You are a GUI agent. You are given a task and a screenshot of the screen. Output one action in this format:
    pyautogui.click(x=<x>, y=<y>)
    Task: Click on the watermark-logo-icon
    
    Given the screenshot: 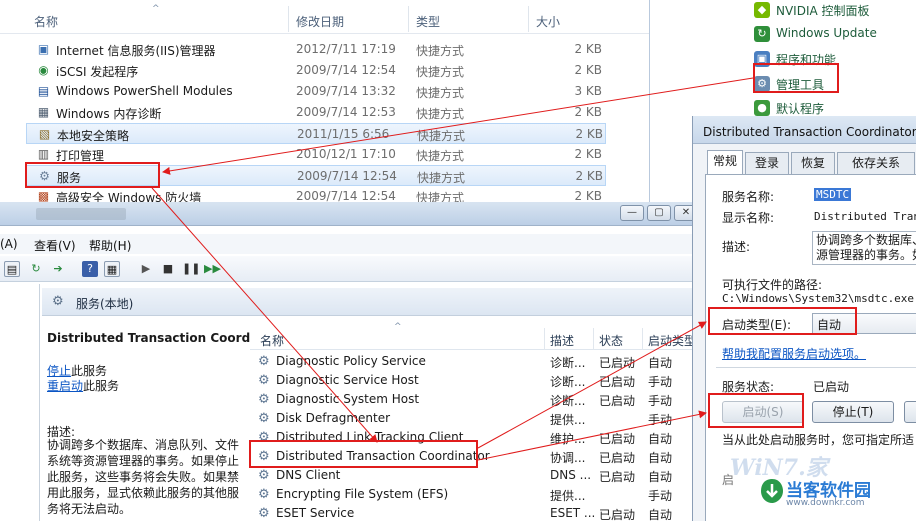 What is the action you would take?
    pyautogui.click(x=772, y=491)
    